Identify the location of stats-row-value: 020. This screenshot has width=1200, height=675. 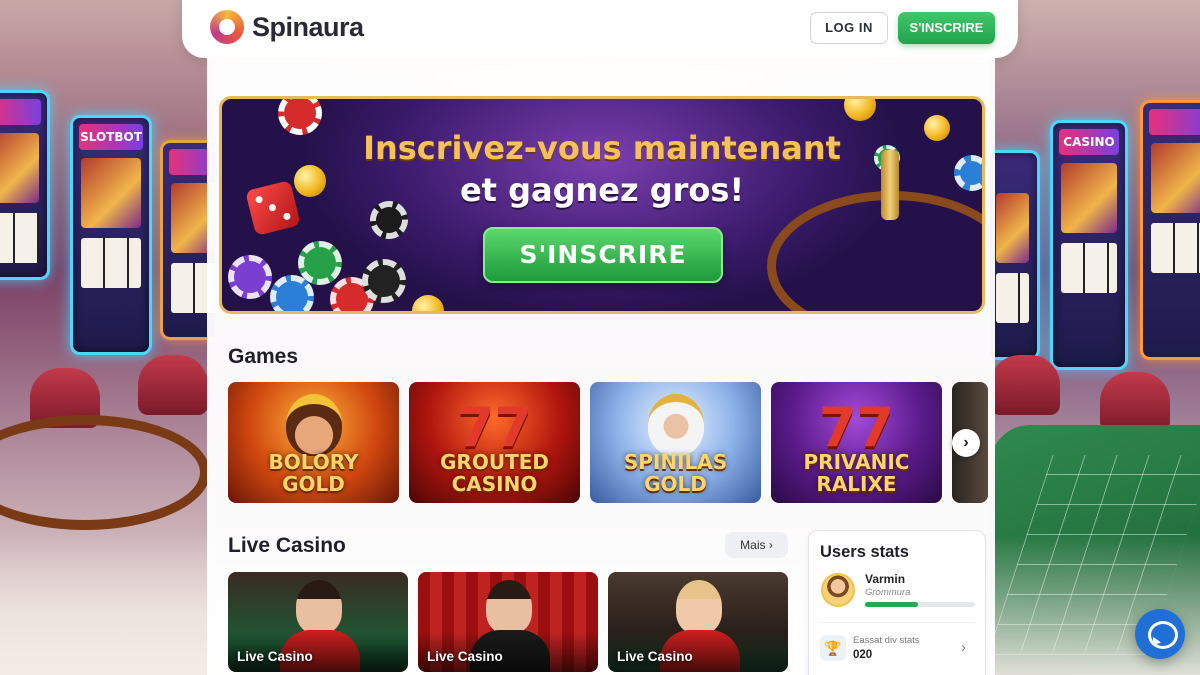
(863, 655).